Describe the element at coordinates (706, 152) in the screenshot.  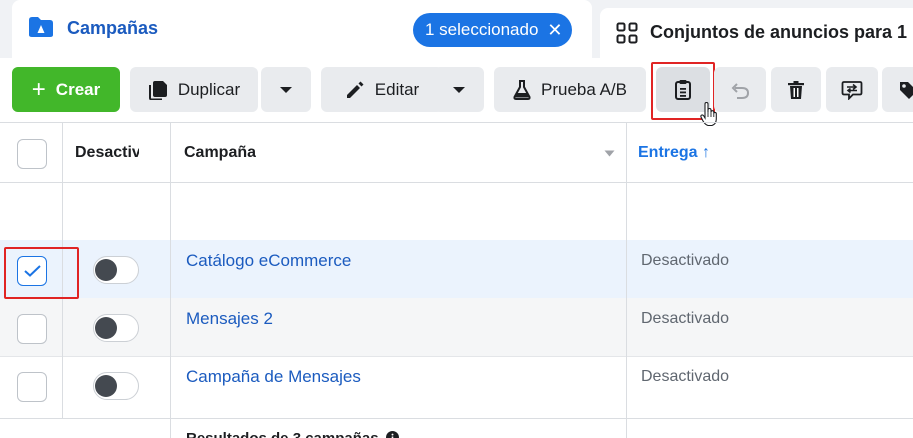
I see `sort-arrow-up-icon: ↑` at that location.